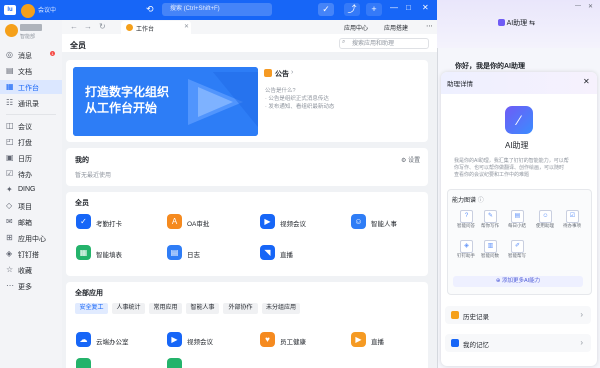  I want to click on chip-safe-return: 安全复工, so click(91, 308).